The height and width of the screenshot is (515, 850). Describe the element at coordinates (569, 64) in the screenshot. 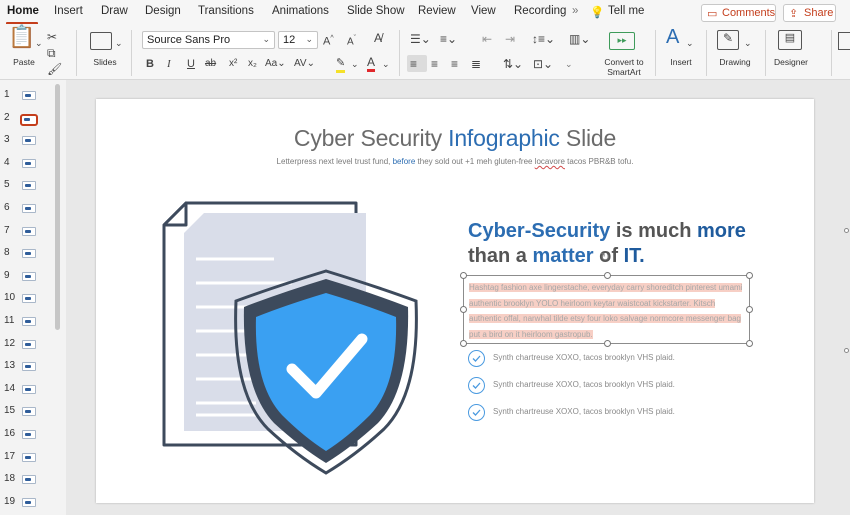

I see `more-paragraph-icon: ⌄` at that location.